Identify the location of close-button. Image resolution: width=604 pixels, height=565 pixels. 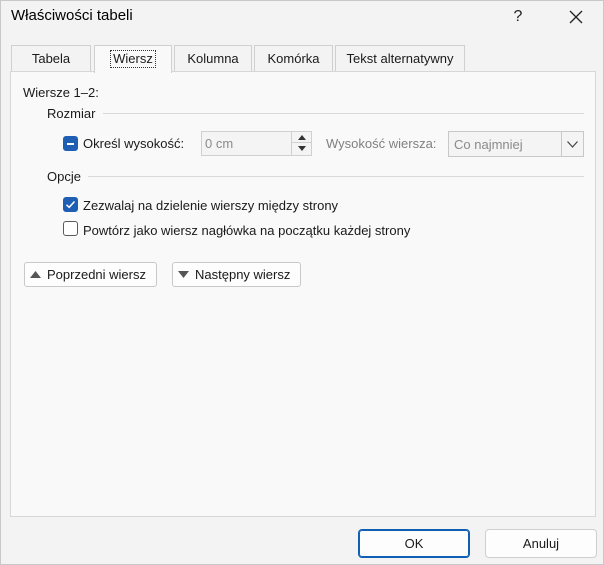
(576, 17).